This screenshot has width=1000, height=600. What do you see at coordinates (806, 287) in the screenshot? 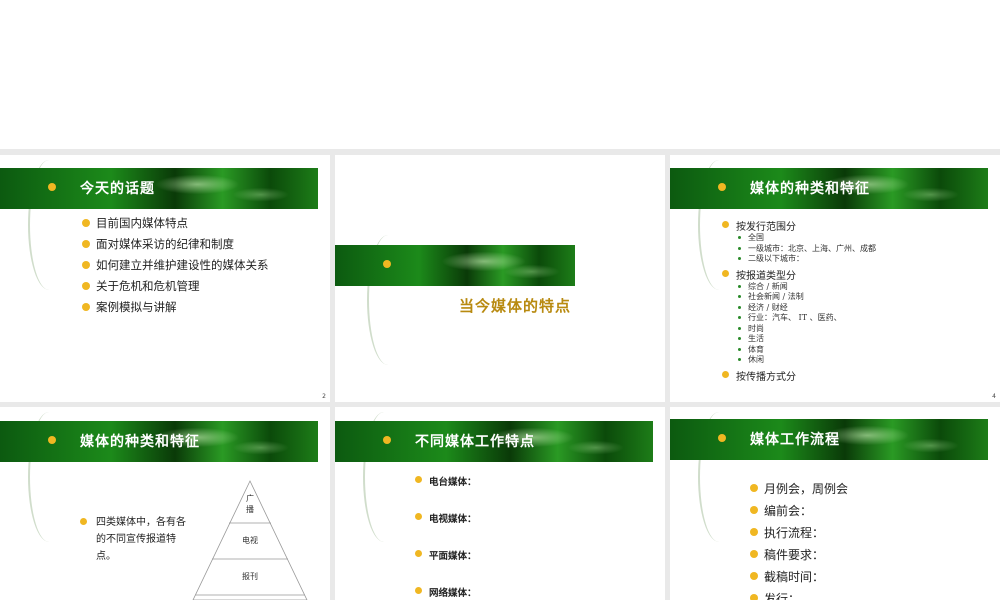
I see `sub-item: 综合 / 新闻` at bounding box center [806, 287].